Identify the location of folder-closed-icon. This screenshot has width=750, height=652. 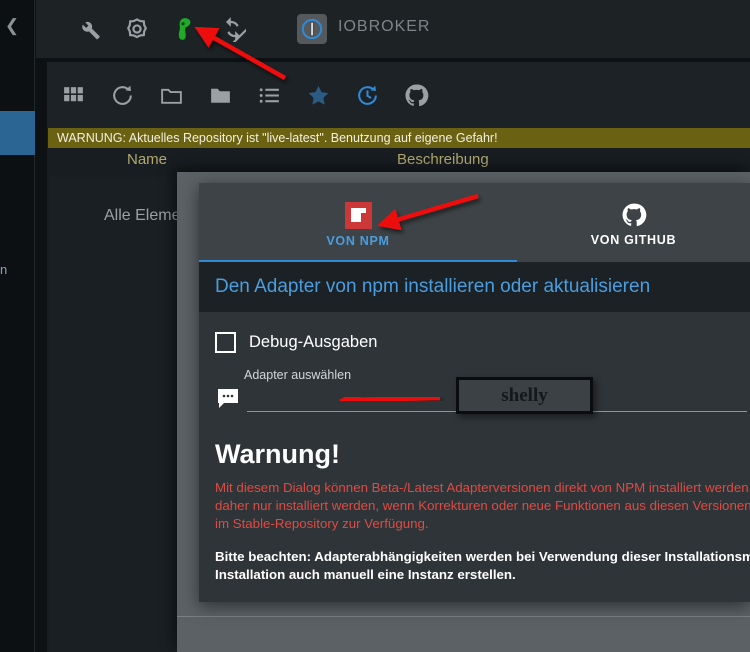
(220, 95).